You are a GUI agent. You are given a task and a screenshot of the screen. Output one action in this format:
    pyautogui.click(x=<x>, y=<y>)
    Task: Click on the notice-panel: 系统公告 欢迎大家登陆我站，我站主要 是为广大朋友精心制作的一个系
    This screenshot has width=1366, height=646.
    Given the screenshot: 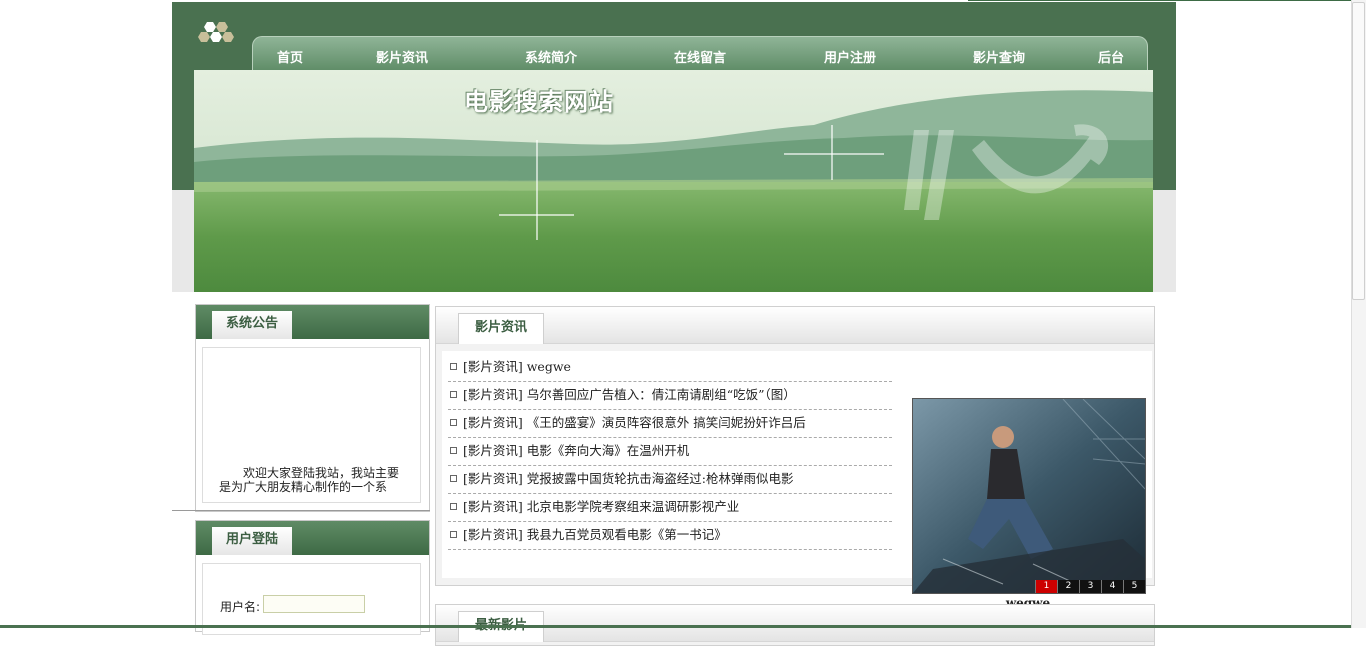 What is the action you would take?
    pyautogui.click(x=312, y=408)
    